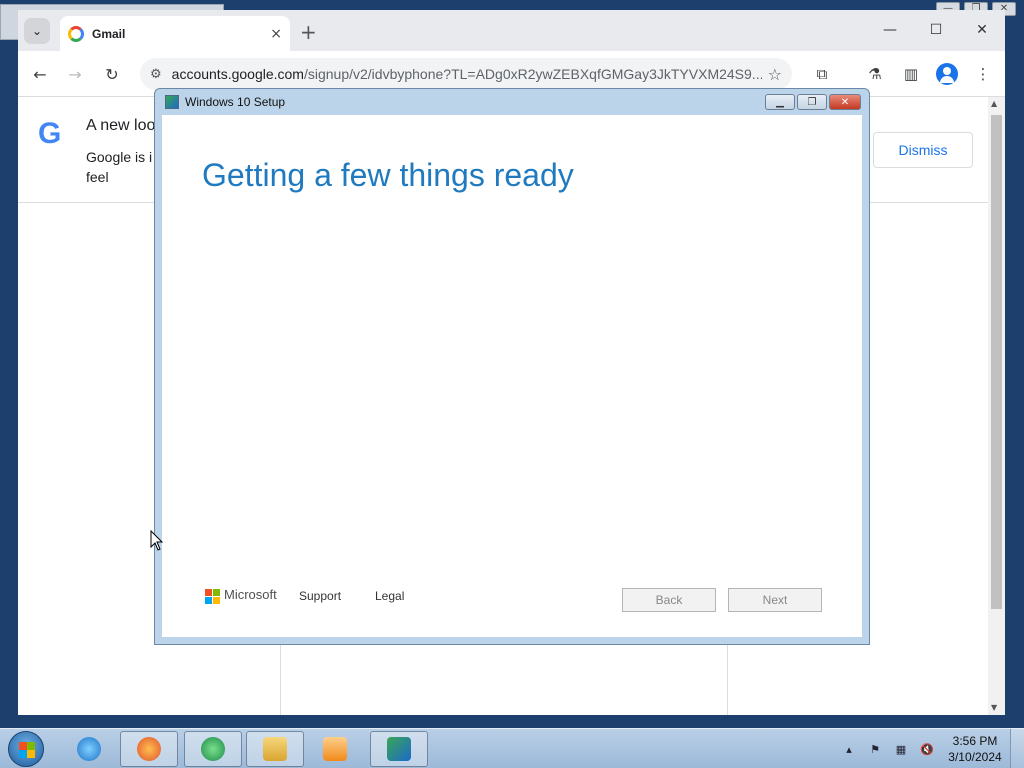 The height and width of the screenshot is (768, 1024). Describe the element at coordinates (901, 749) in the screenshot. I see `network-icon: ▦` at that location.